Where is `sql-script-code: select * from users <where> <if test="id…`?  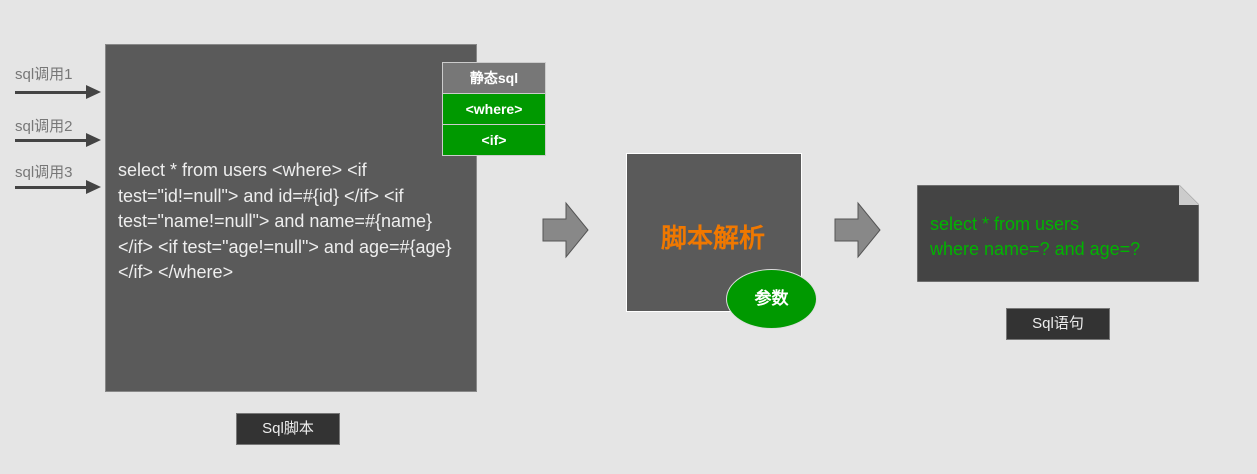 sql-script-code: select * from users <where> <if test="id… is located at coordinates (285, 221).